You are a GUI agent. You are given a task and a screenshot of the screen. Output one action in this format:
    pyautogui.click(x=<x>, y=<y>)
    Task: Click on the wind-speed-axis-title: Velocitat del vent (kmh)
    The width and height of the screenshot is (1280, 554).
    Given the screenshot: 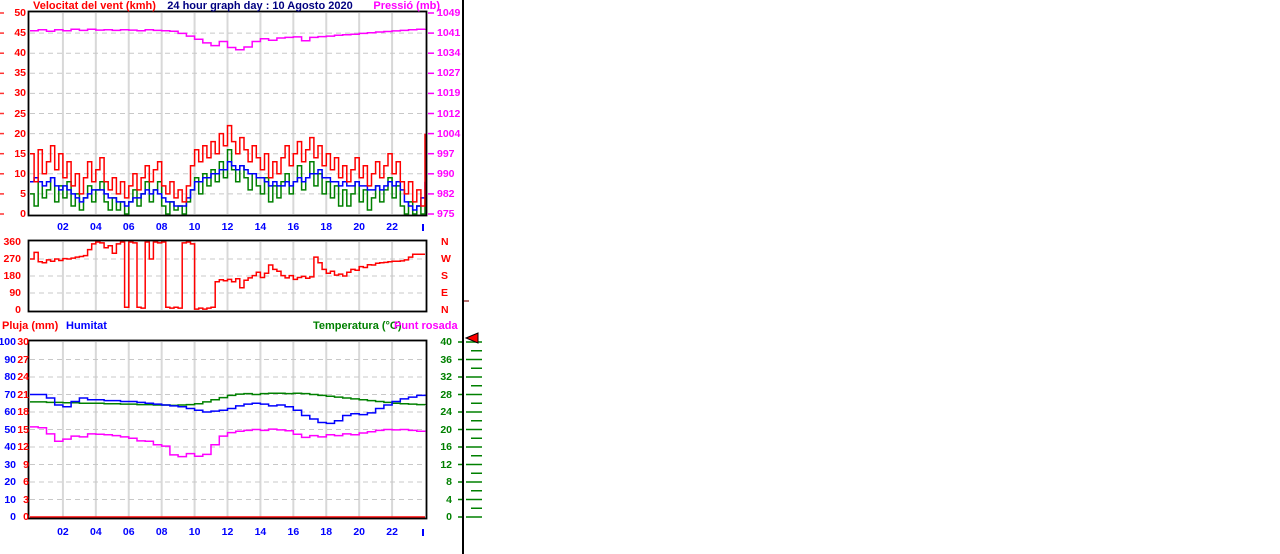 What is the action you would take?
    pyautogui.click(x=94, y=6)
    